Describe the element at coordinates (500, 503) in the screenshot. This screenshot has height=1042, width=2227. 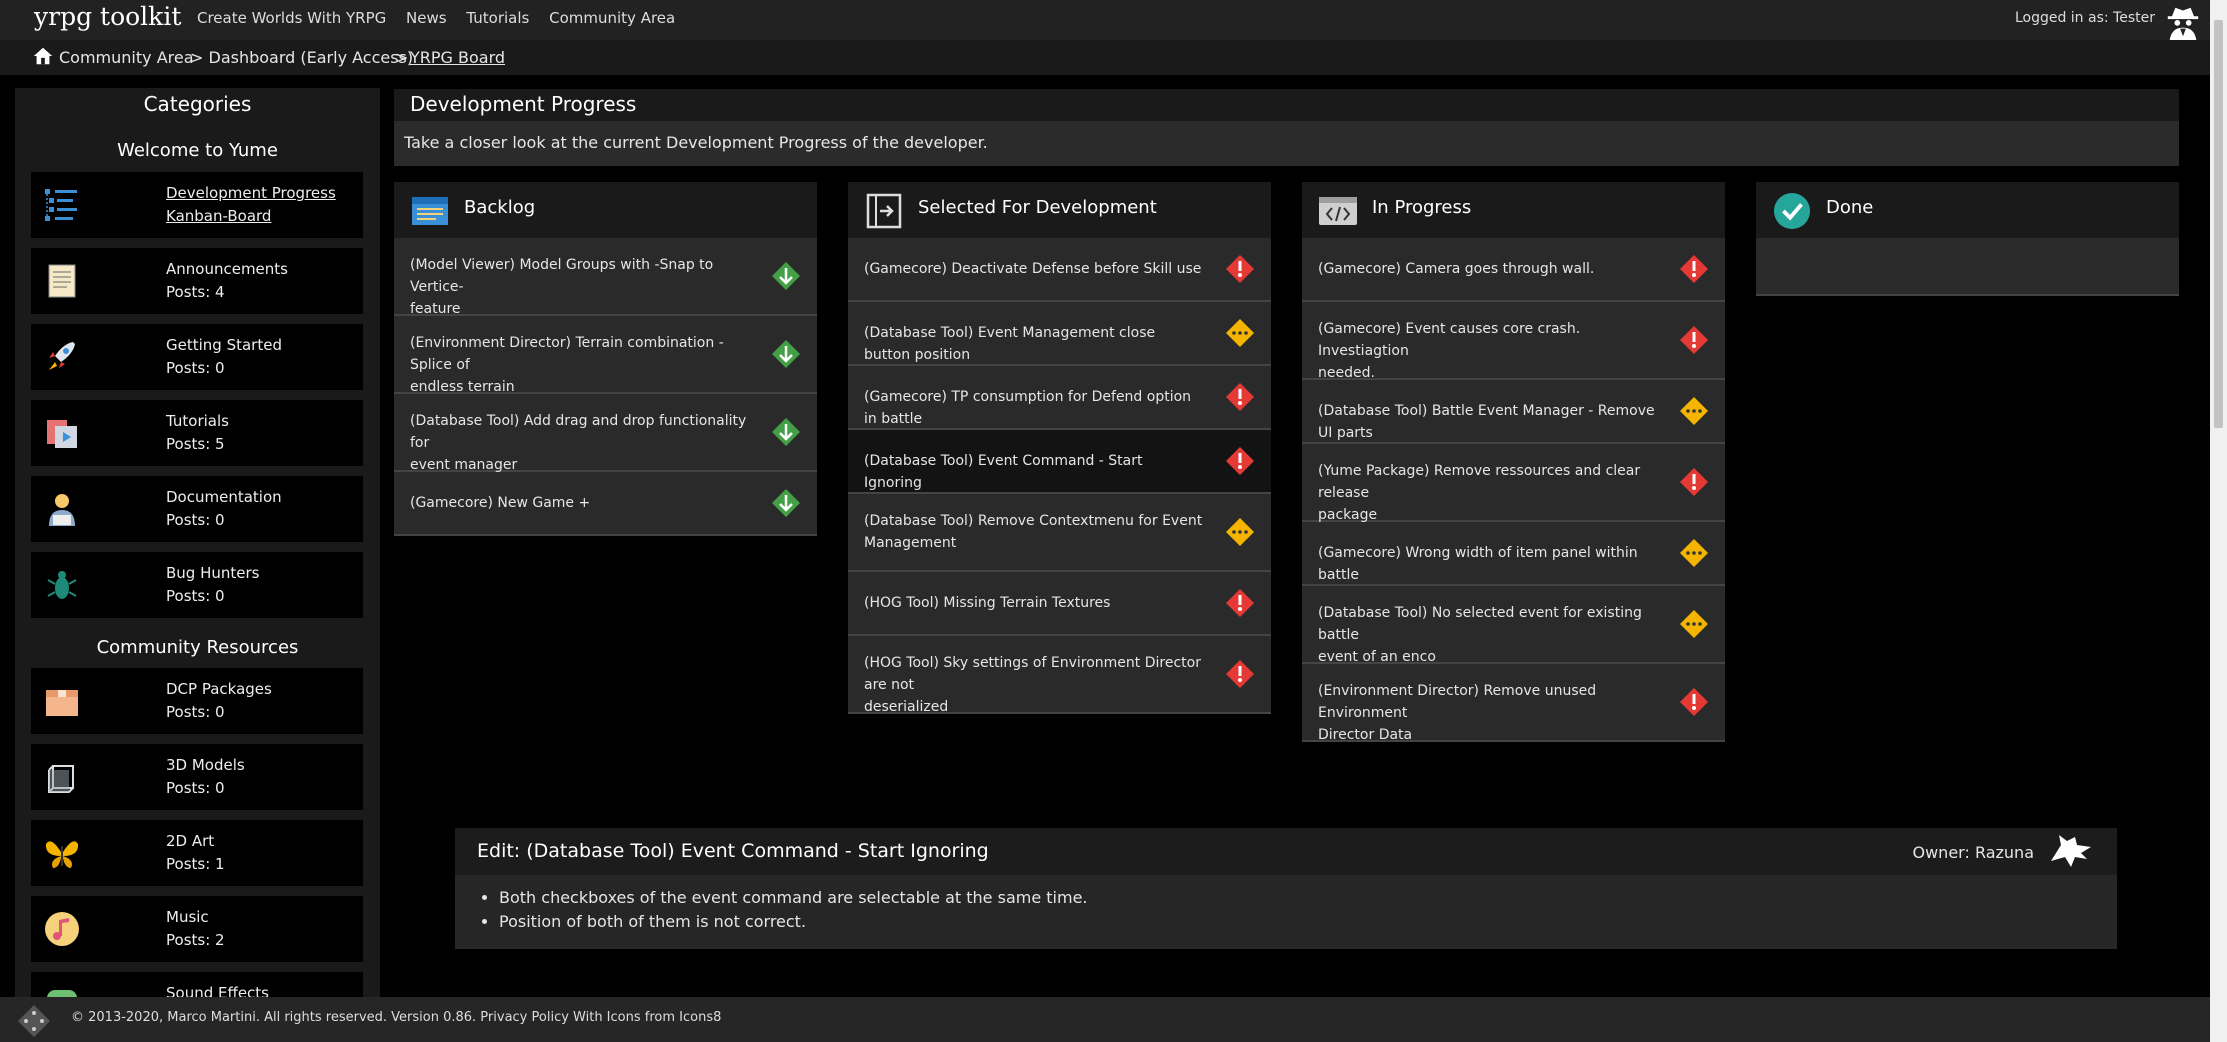
I see `kanban-card-title-line: (Gamecore) New Game +` at that location.